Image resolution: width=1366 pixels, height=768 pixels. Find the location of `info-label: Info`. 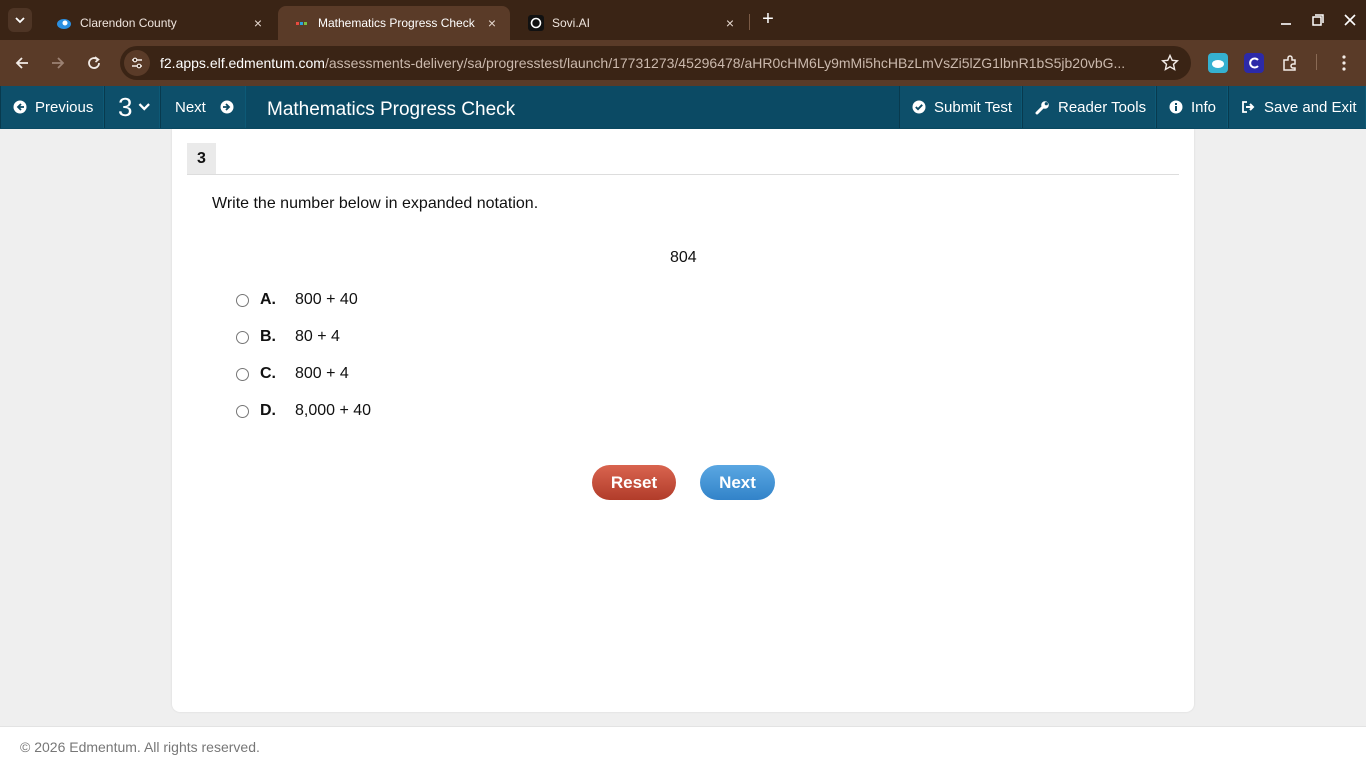

info-label: Info is located at coordinates (1204, 107).